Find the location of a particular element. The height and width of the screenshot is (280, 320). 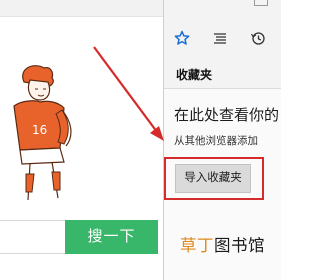

tab-history is located at coordinates (258, 38).